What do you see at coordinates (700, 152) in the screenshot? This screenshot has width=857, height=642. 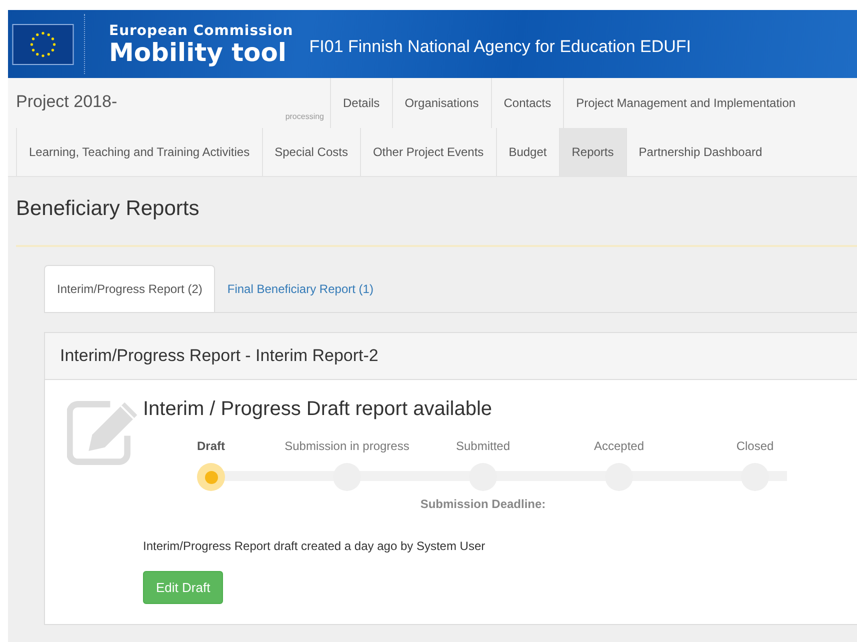 I see `nav-tab: Partnership Dashboard` at bounding box center [700, 152].